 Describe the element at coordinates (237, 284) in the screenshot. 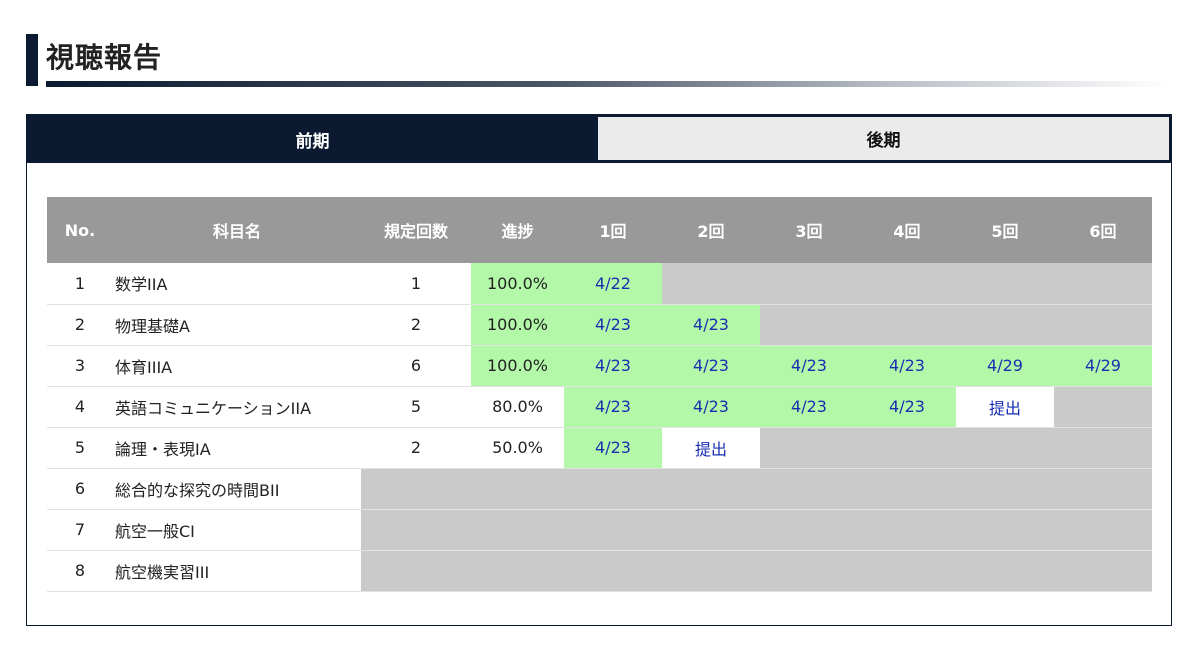

I see `row-subject: 数学IIA` at that location.